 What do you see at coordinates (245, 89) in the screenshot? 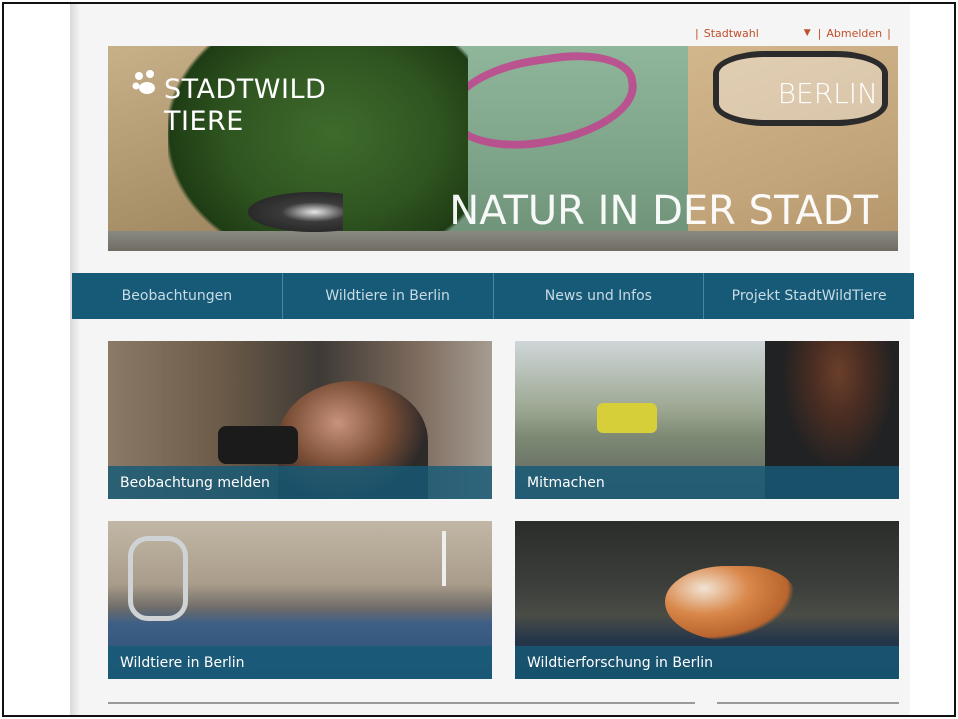
I see `logo-text-line1: STADTWILD` at bounding box center [245, 89].